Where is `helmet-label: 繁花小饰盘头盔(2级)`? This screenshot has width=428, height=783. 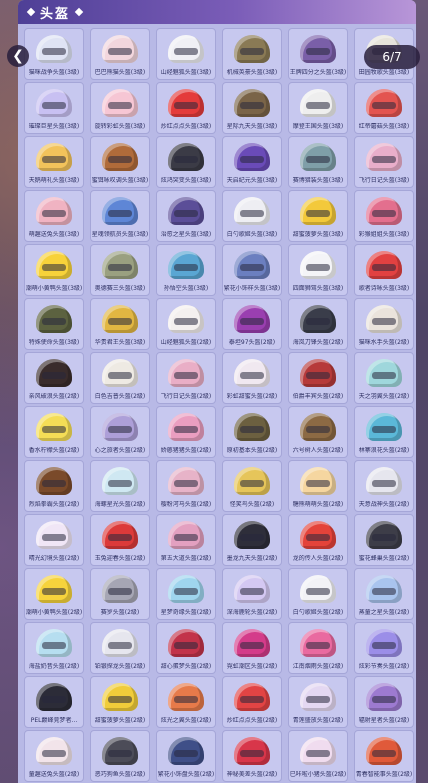 helmet-label: 繁花小饰盘头盔(2级) is located at coordinates (186, 774).